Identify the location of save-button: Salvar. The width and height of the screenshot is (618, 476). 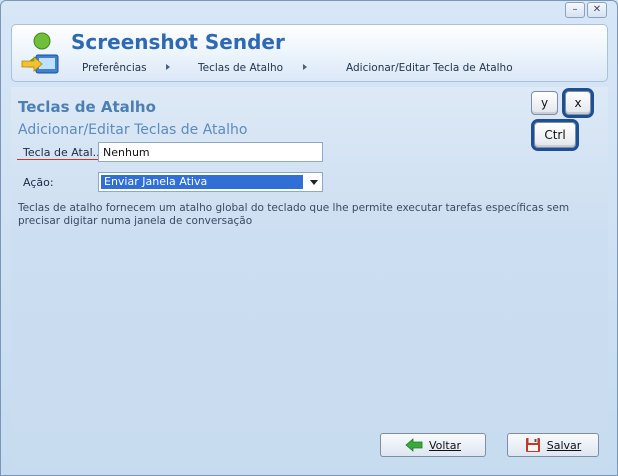
(553, 445).